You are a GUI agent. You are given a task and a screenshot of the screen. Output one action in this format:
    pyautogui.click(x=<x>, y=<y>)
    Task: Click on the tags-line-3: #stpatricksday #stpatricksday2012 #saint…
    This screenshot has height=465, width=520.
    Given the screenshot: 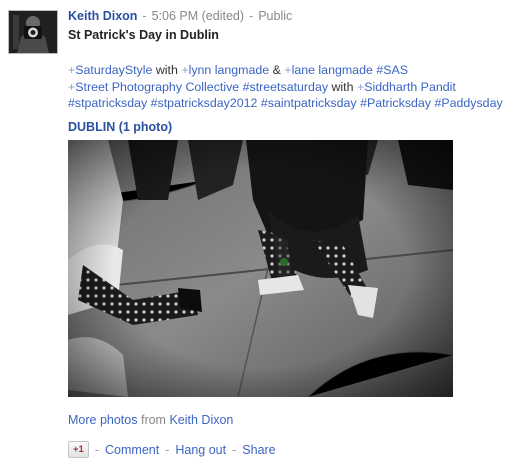 What is the action you would take?
    pyautogui.click(x=293, y=103)
    